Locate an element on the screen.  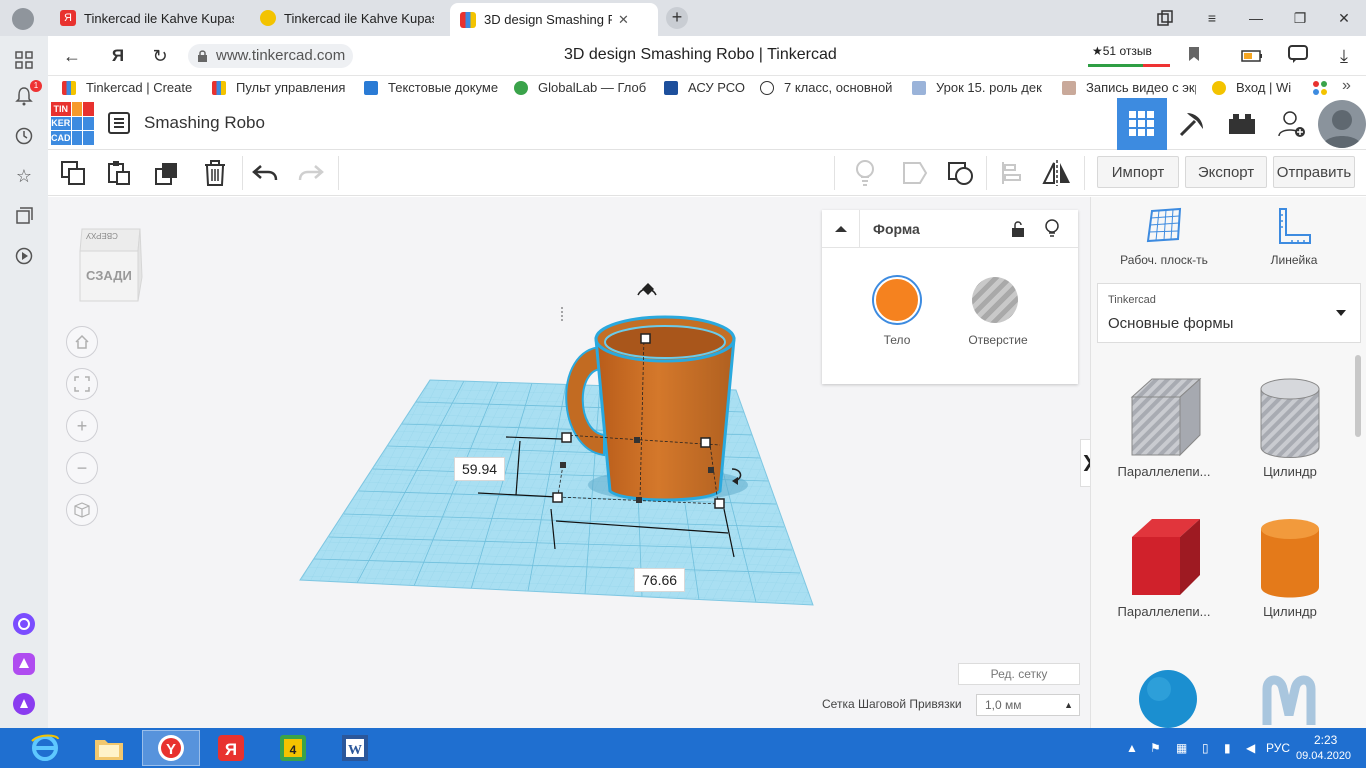
battery-icon is located at coordinates (1252, 56).